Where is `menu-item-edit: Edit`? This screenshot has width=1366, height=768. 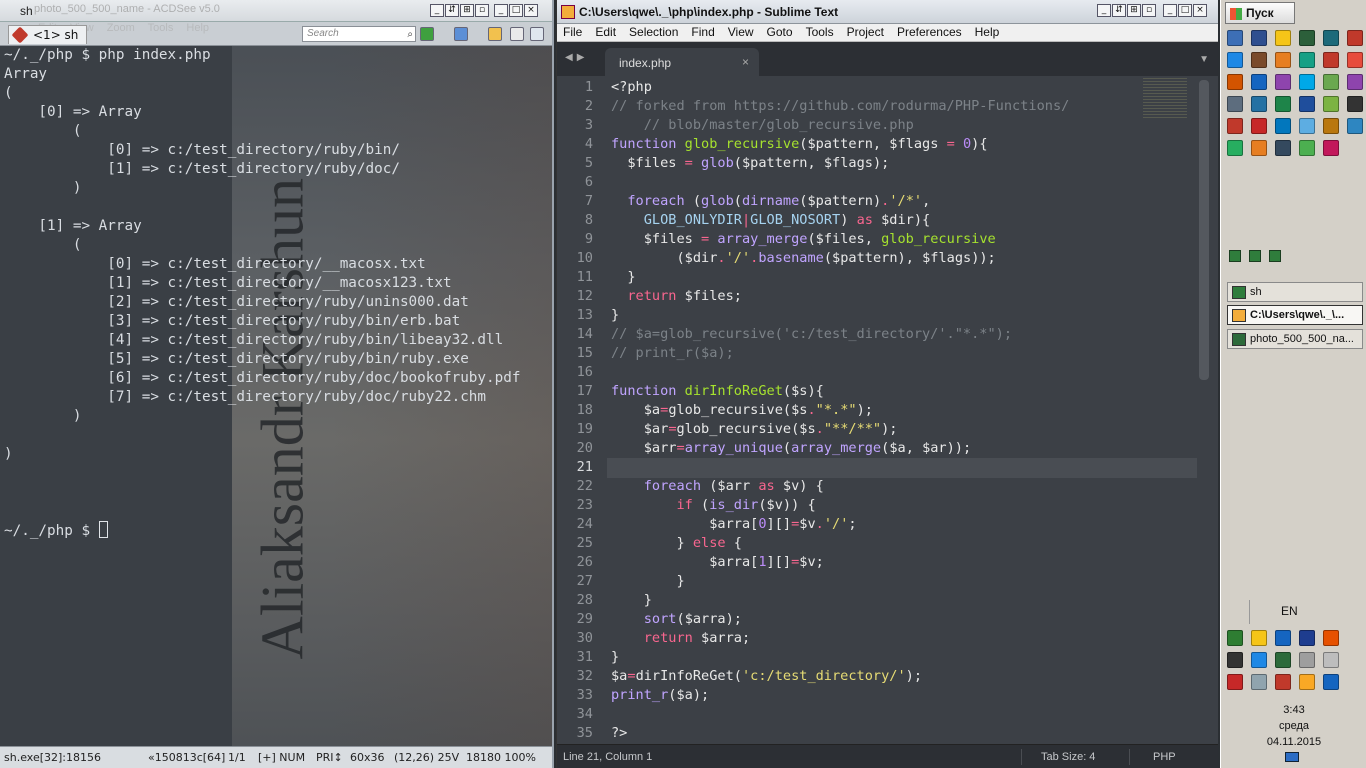
menu-item-edit: Edit is located at coordinates (606, 32).